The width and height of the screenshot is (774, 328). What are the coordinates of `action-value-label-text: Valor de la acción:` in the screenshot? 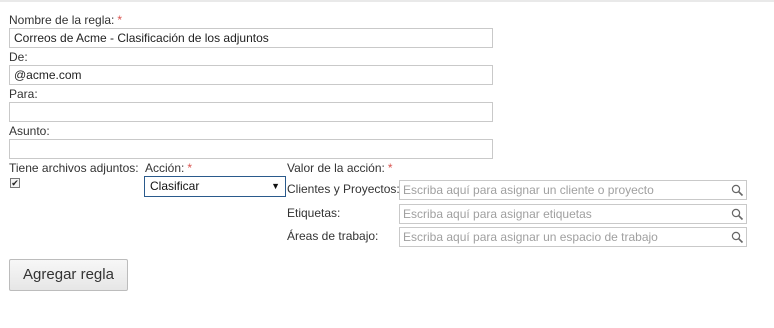 It's located at (336, 168).